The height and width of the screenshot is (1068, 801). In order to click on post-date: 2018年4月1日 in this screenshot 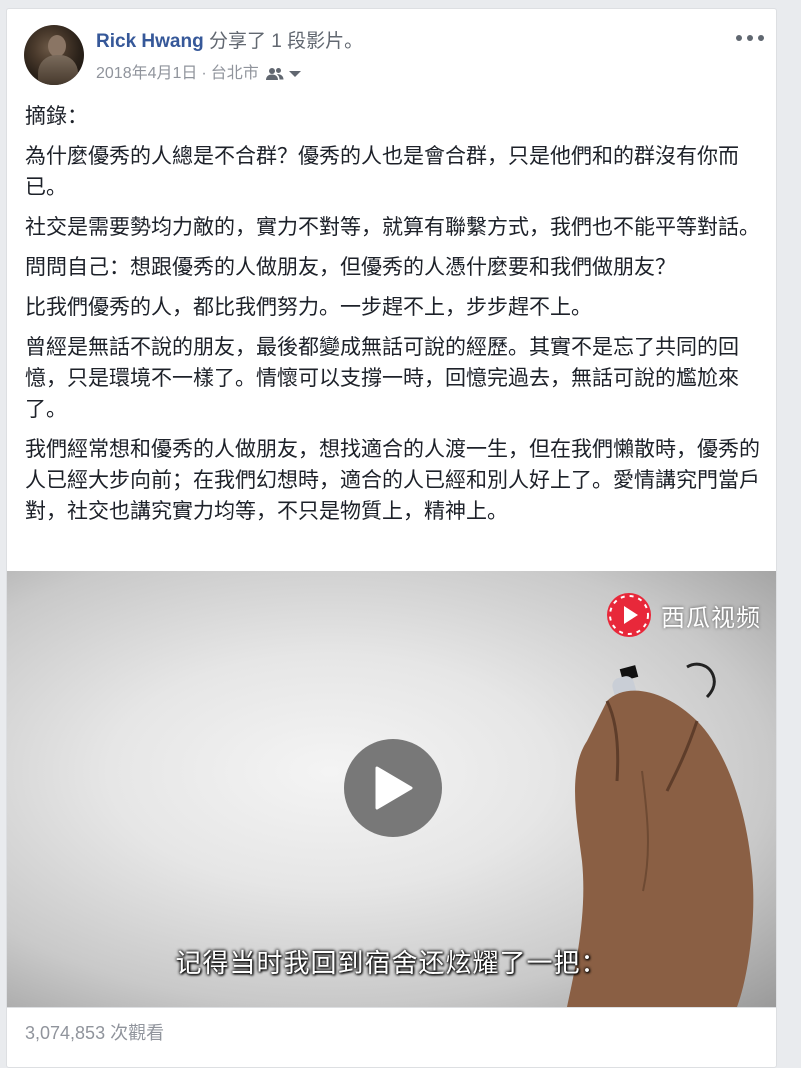, I will do `click(146, 74)`.